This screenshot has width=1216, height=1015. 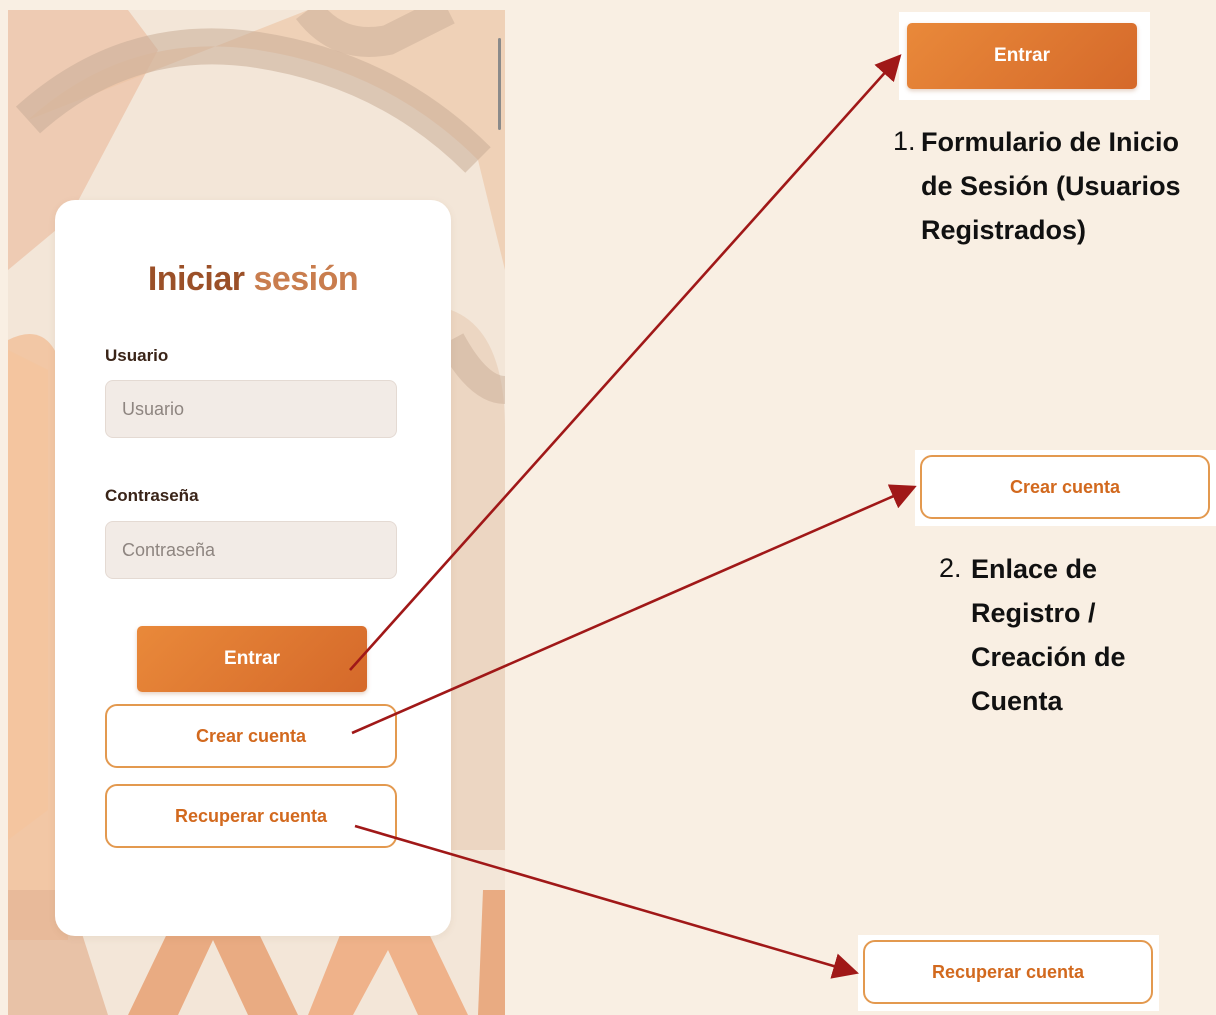 I want to click on callout-recover-account-image: Recuperar cuenta, so click(x=1008, y=972).